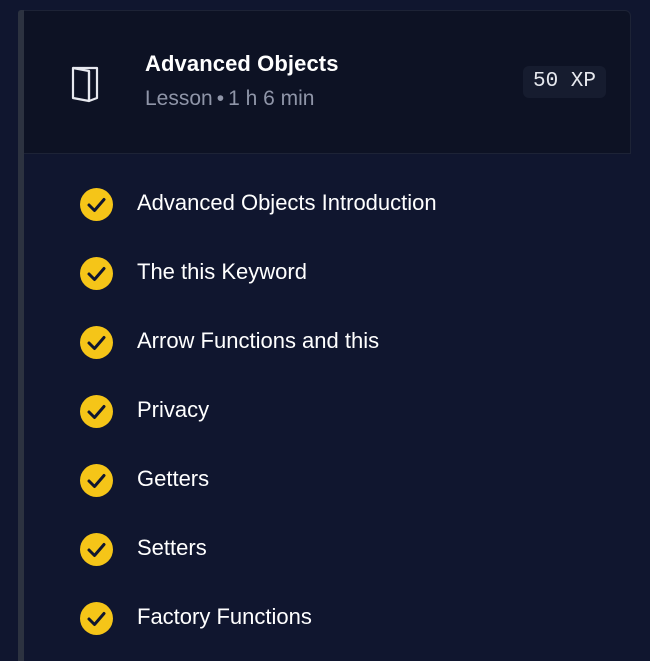  I want to click on list-item: Getters, so click(327, 481).